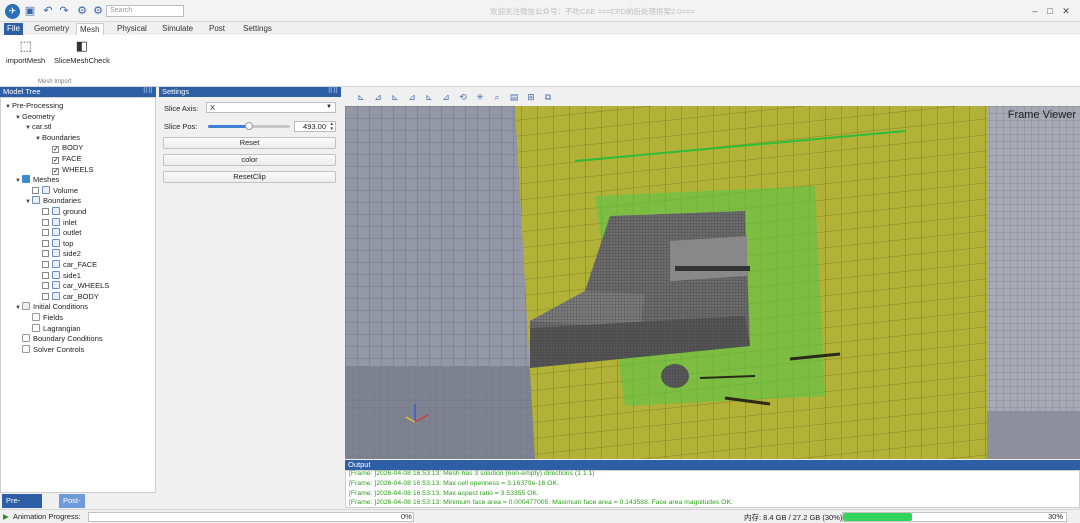  Describe the element at coordinates (315, 126) in the screenshot. I see `slice-pos-spinbox: 493.00 ▲ ▼` at that location.